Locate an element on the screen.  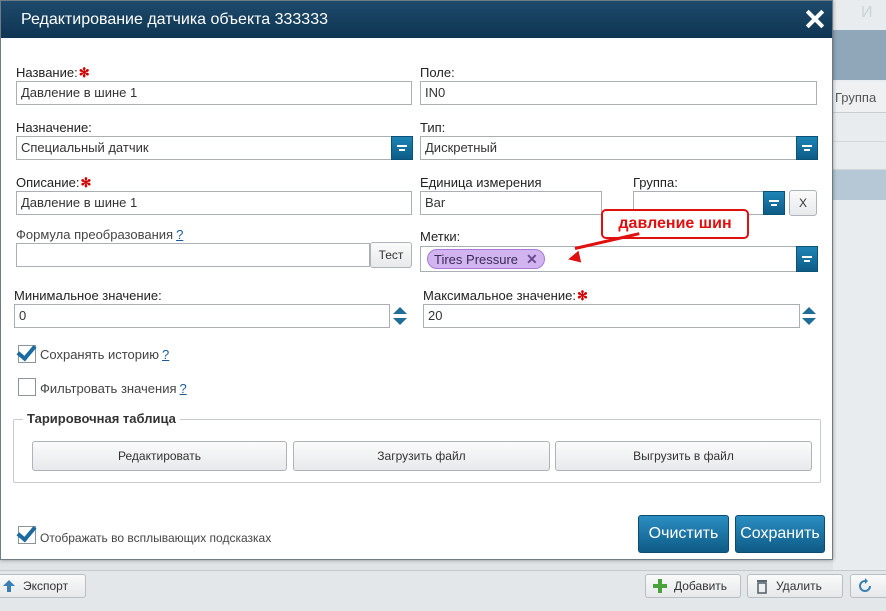
purpose-dropdown-button is located at coordinates (402, 148).